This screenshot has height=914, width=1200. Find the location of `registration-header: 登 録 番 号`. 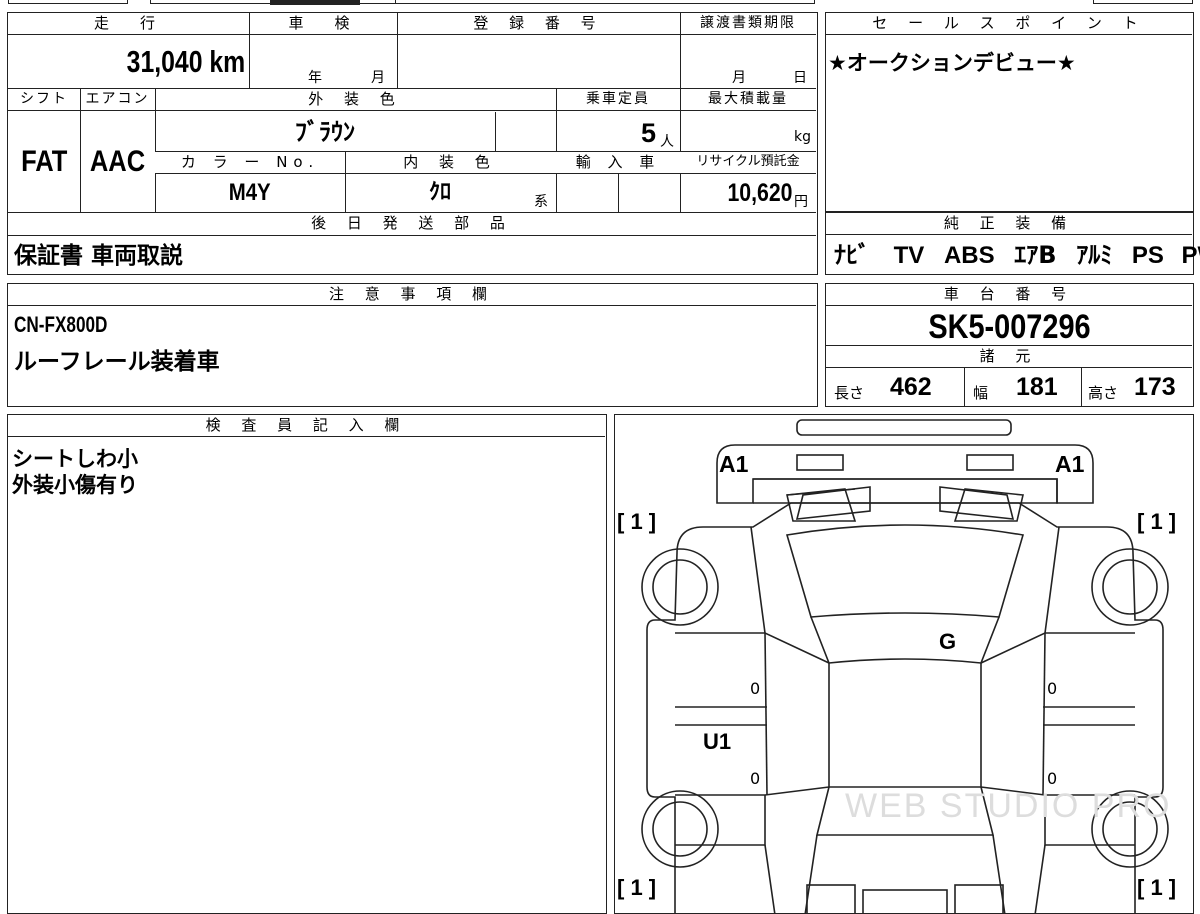

registration-header: 登 録 番 号 is located at coordinates (538, 24).